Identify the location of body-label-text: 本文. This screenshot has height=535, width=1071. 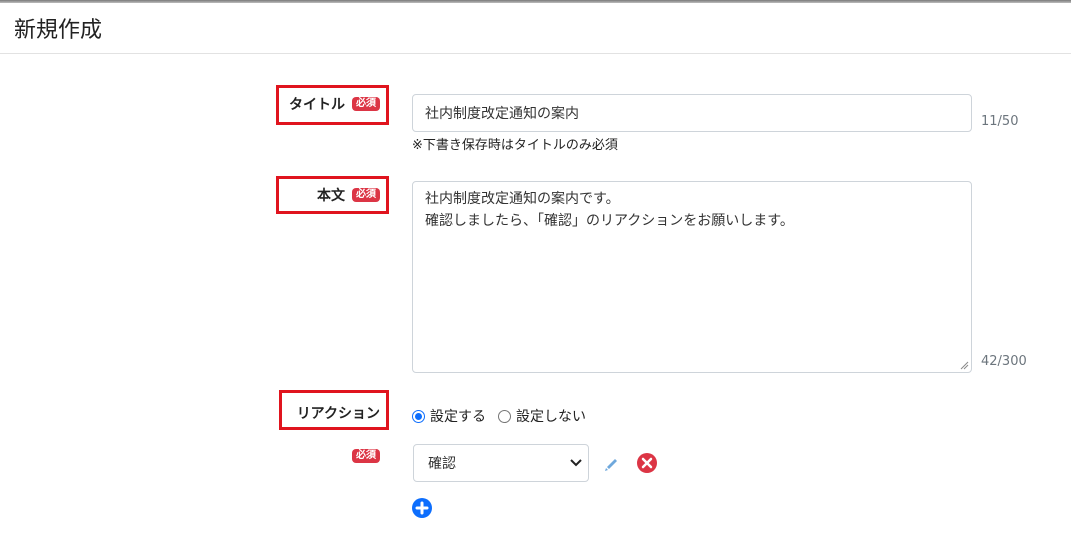
(331, 196).